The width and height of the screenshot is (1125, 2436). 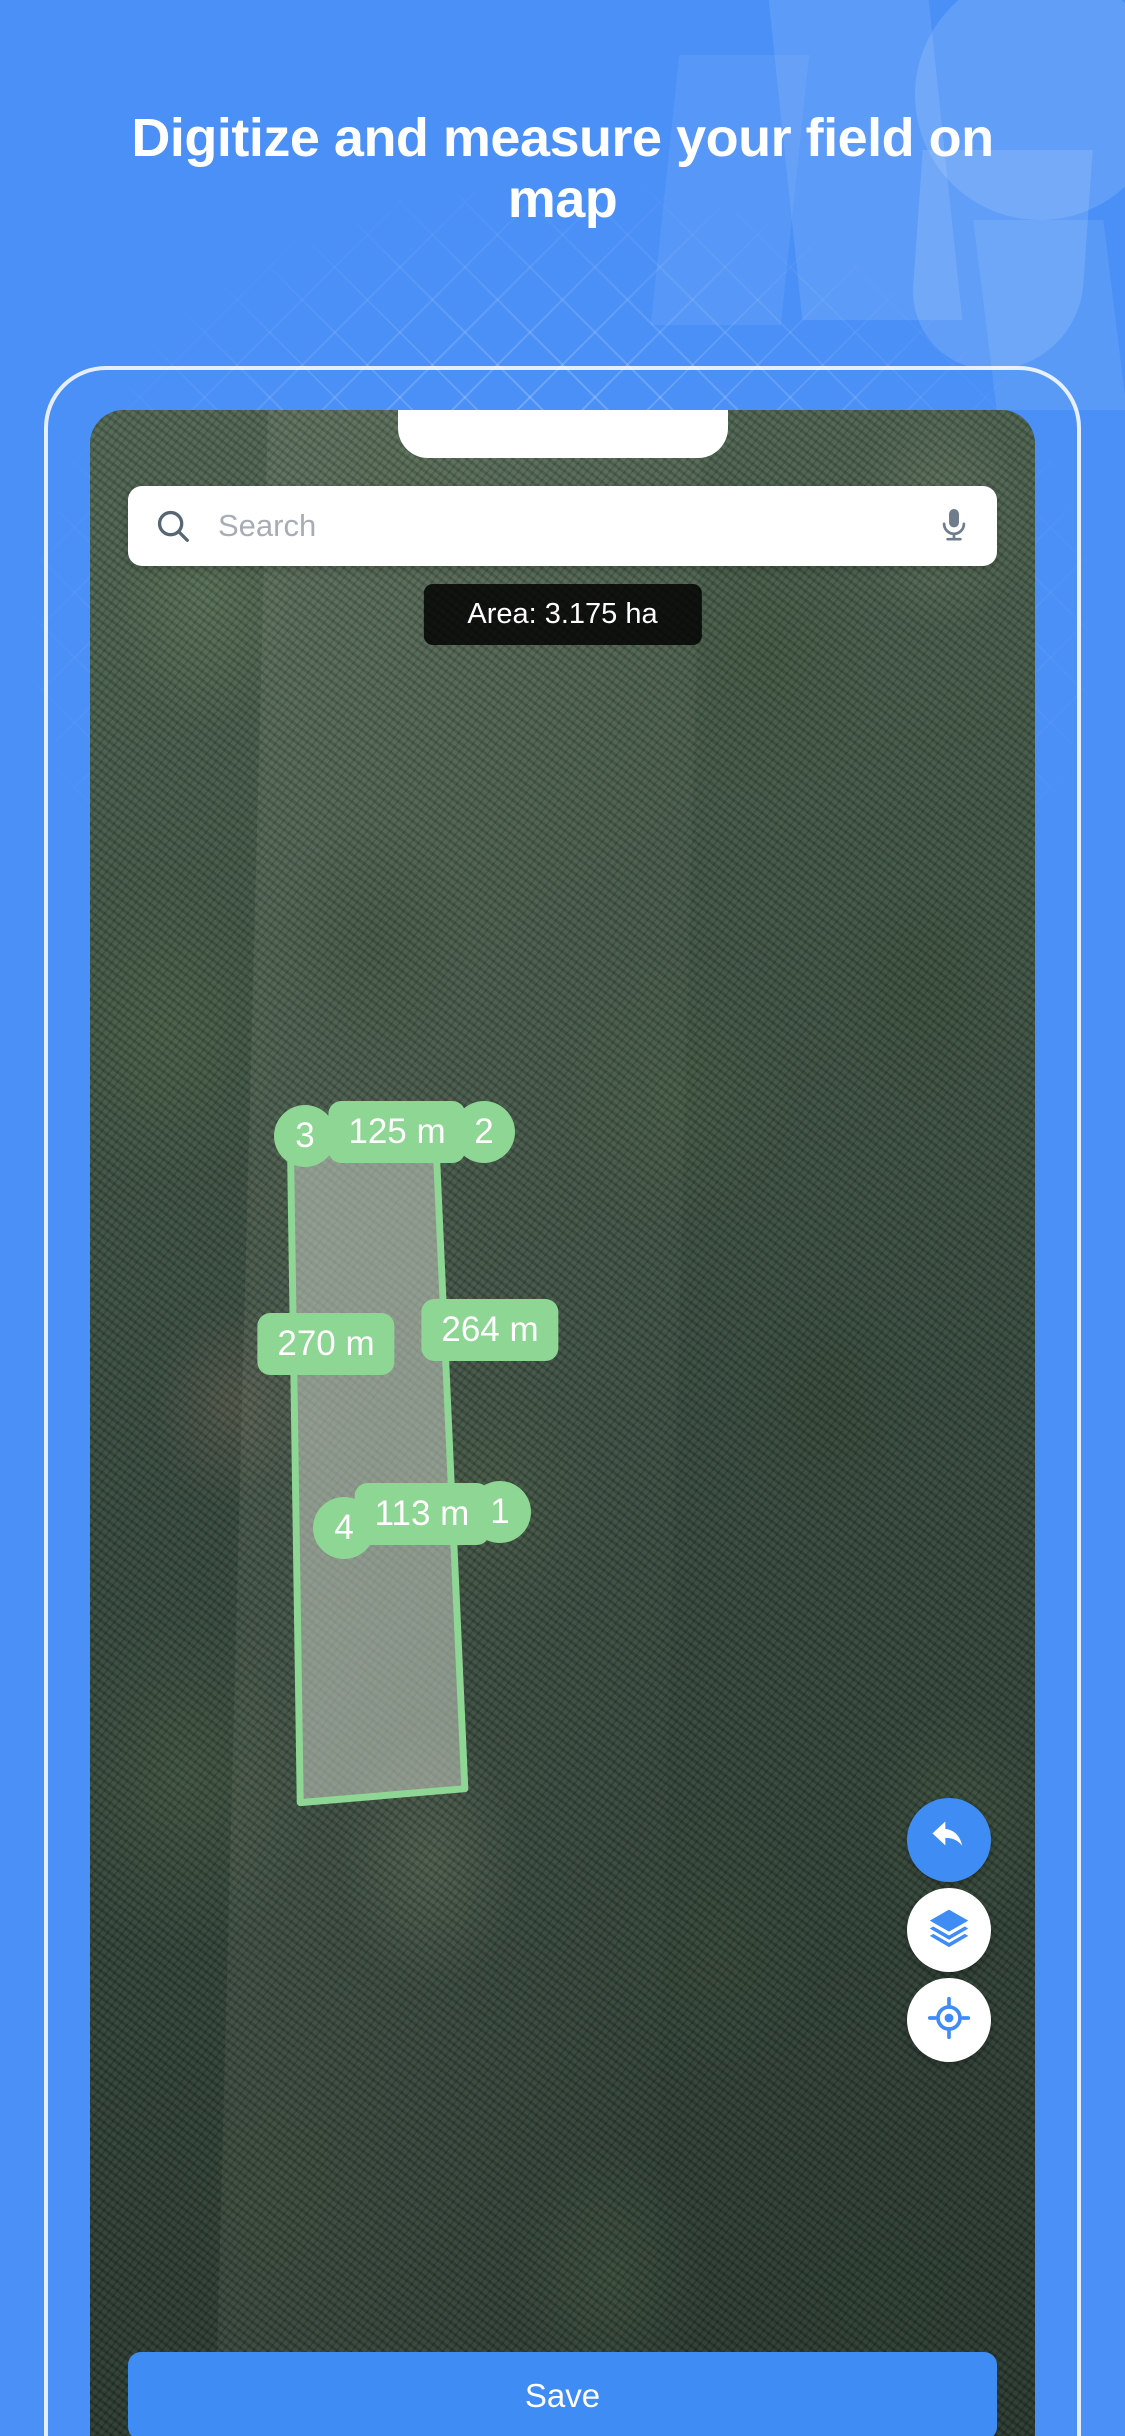 I want to click on my-location-button, so click(x=949, y=2020).